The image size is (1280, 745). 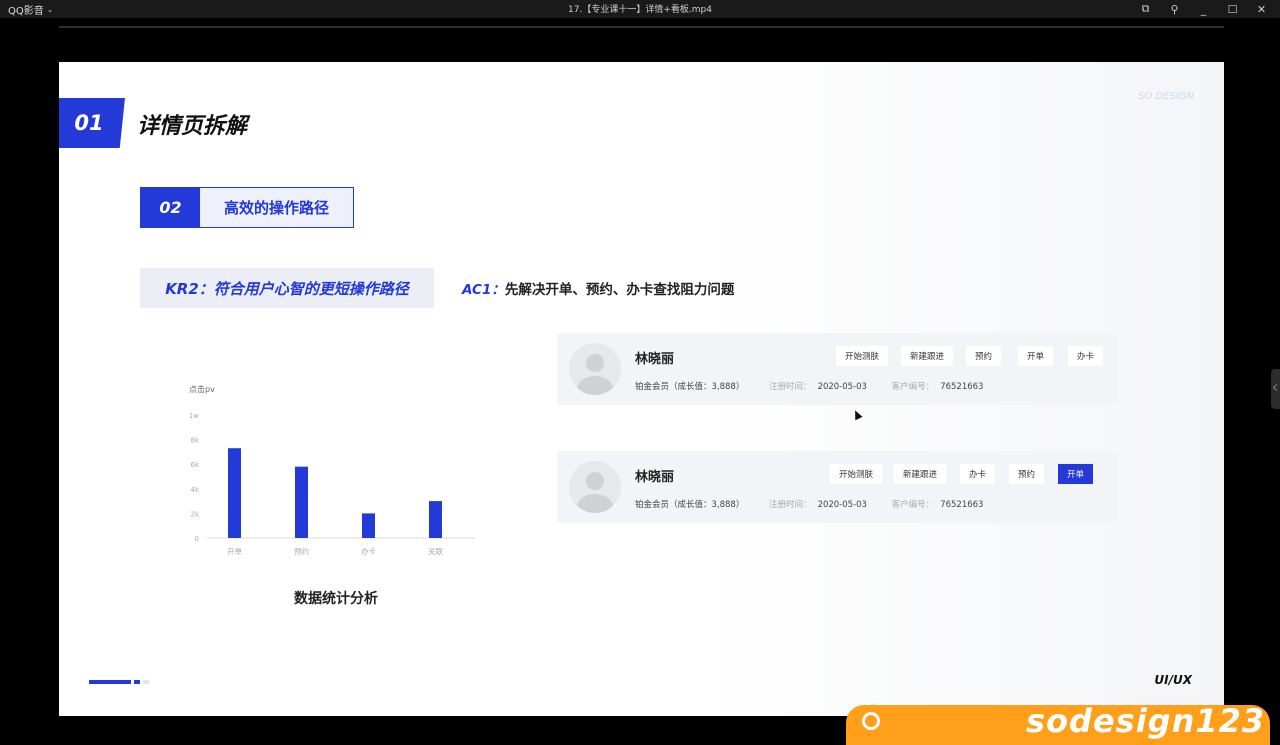 I want to click on sub-section-header: 02 高效的操作路径, so click(x=247, y=207).